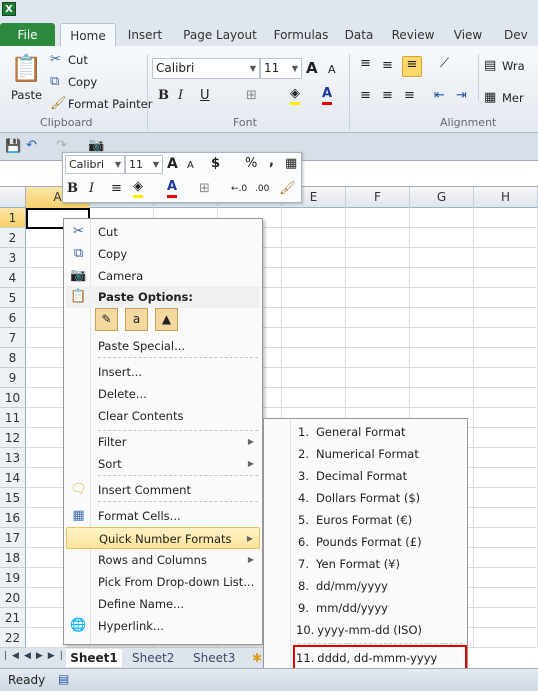 Image resolution: width=538 pixels, height=691 pixels. What do you see at coordinates (343, 608) in the screenshot?
I see `submenu-item-9: 9. mm/dd/yyyy` at bounding box center [343, 608].